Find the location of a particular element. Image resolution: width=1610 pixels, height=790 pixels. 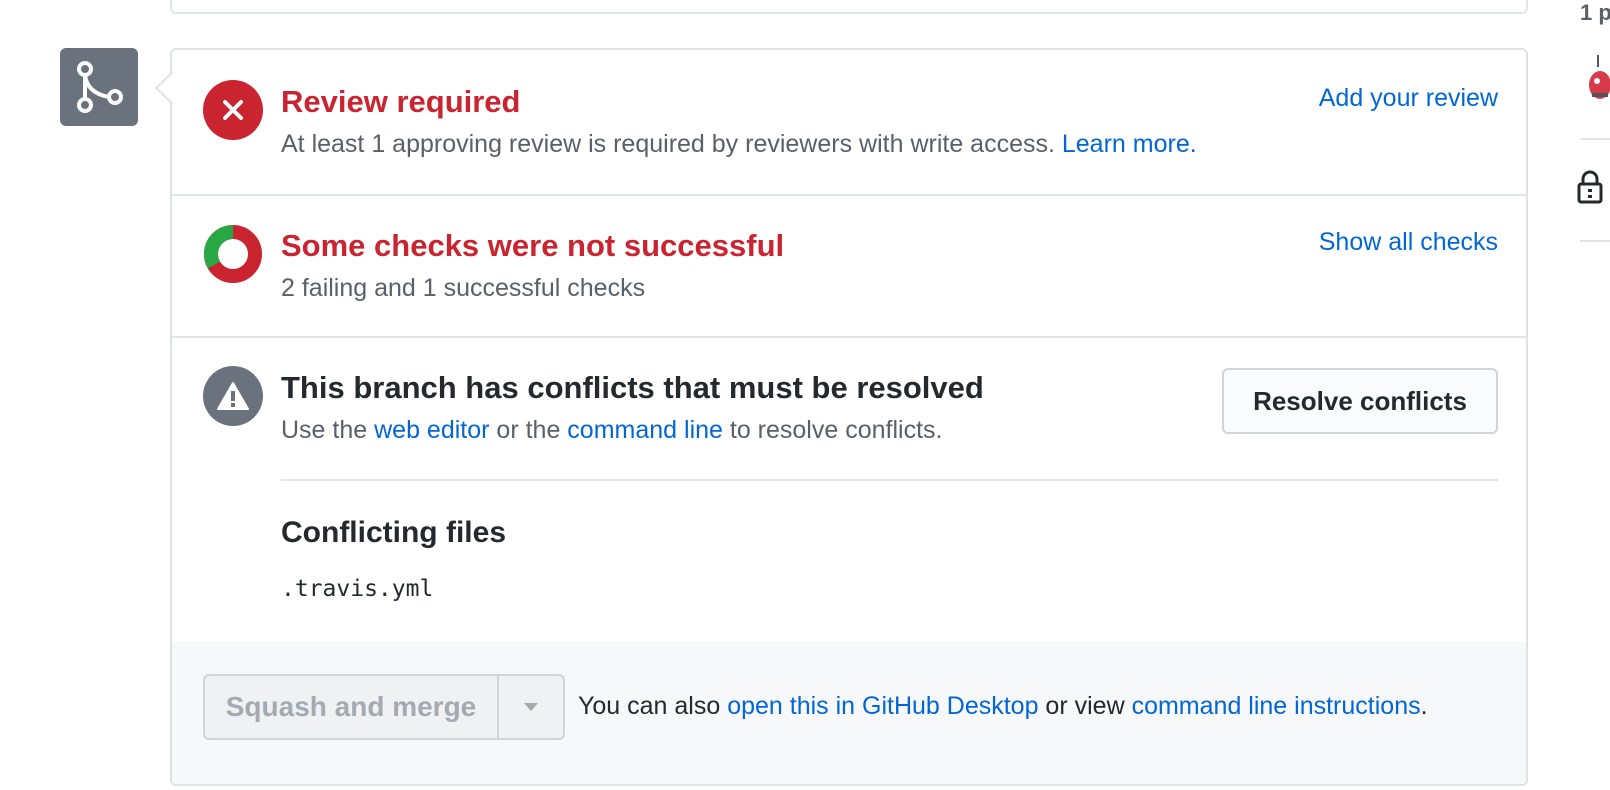

donut-status-icon is located at coordinates (233, 254).